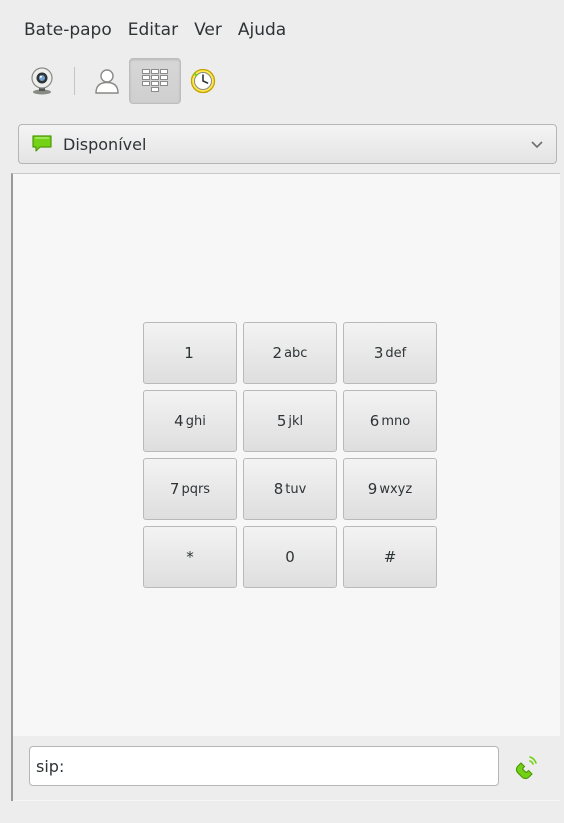 This screenshot has width=564, height=823. Describe the element at coordinates (190, 421) in the screenshot. I see `key-4: 4 ghi` at that location.